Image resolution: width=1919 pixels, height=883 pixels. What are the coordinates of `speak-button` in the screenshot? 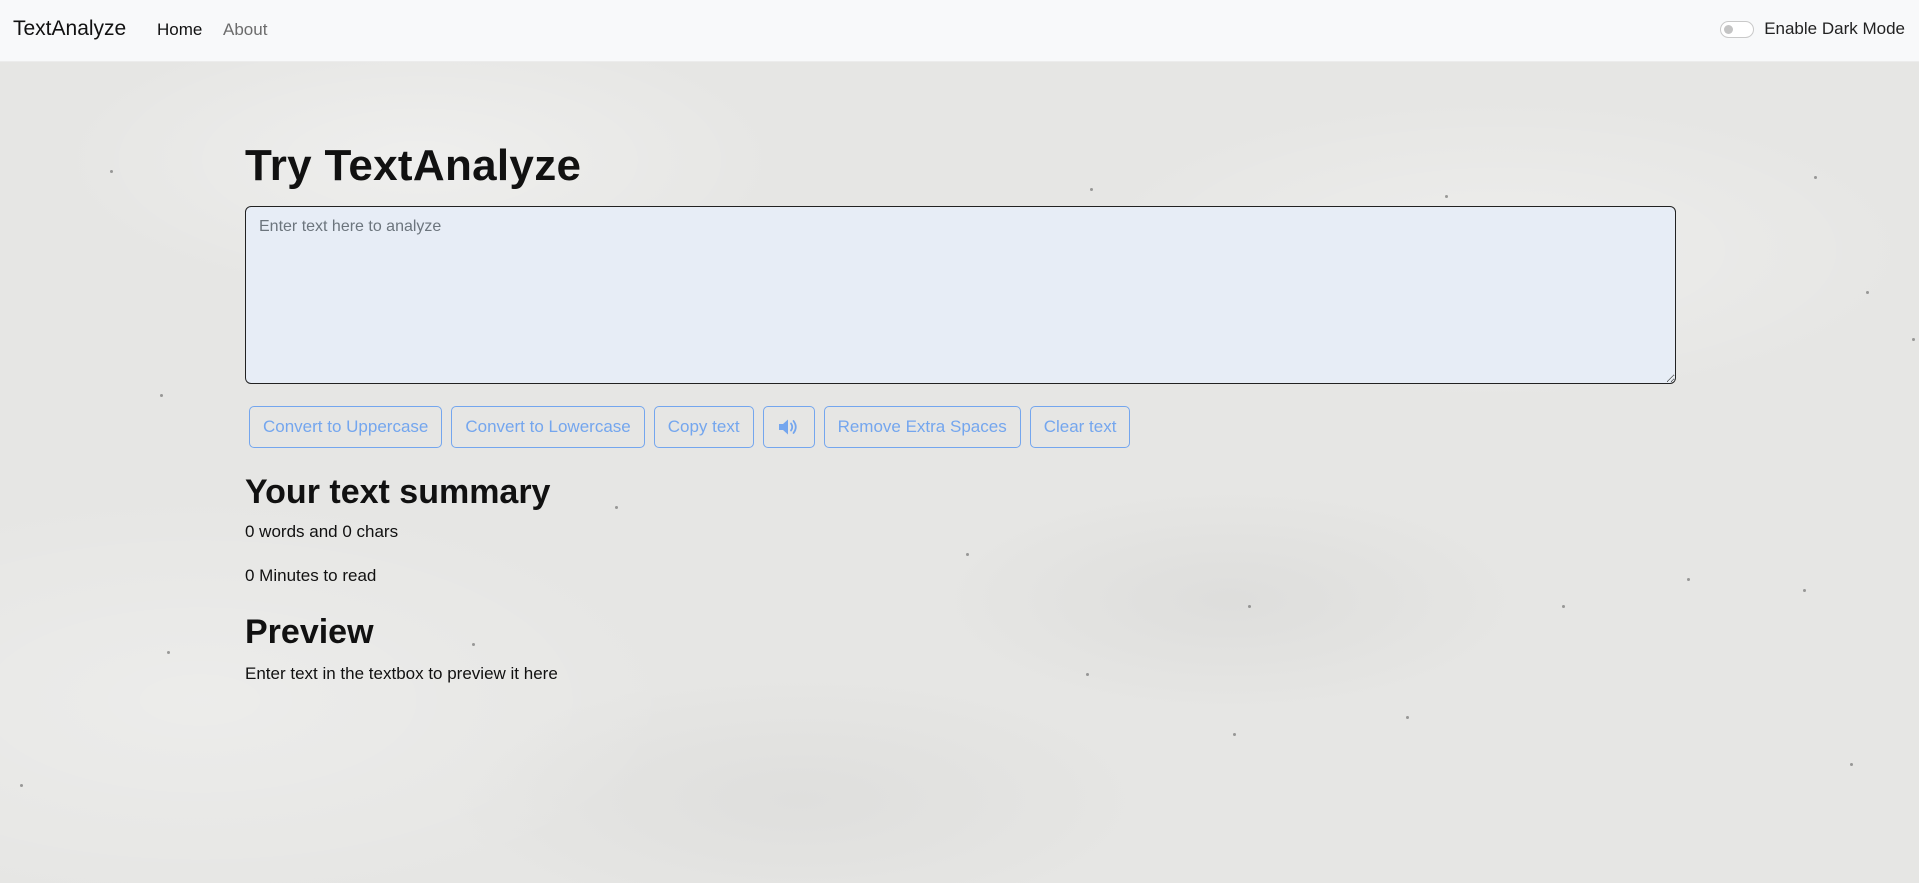 It's located at (788, 427).